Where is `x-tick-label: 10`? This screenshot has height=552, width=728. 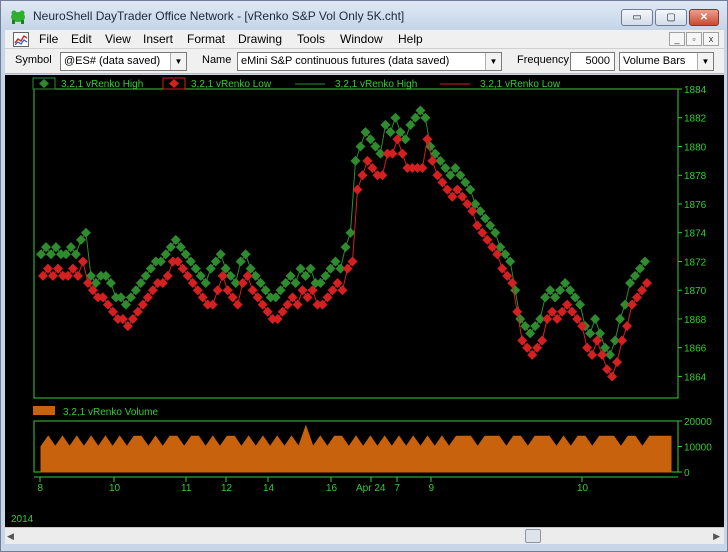 x-tick-label: 10 is located at coordinates (115, 488).